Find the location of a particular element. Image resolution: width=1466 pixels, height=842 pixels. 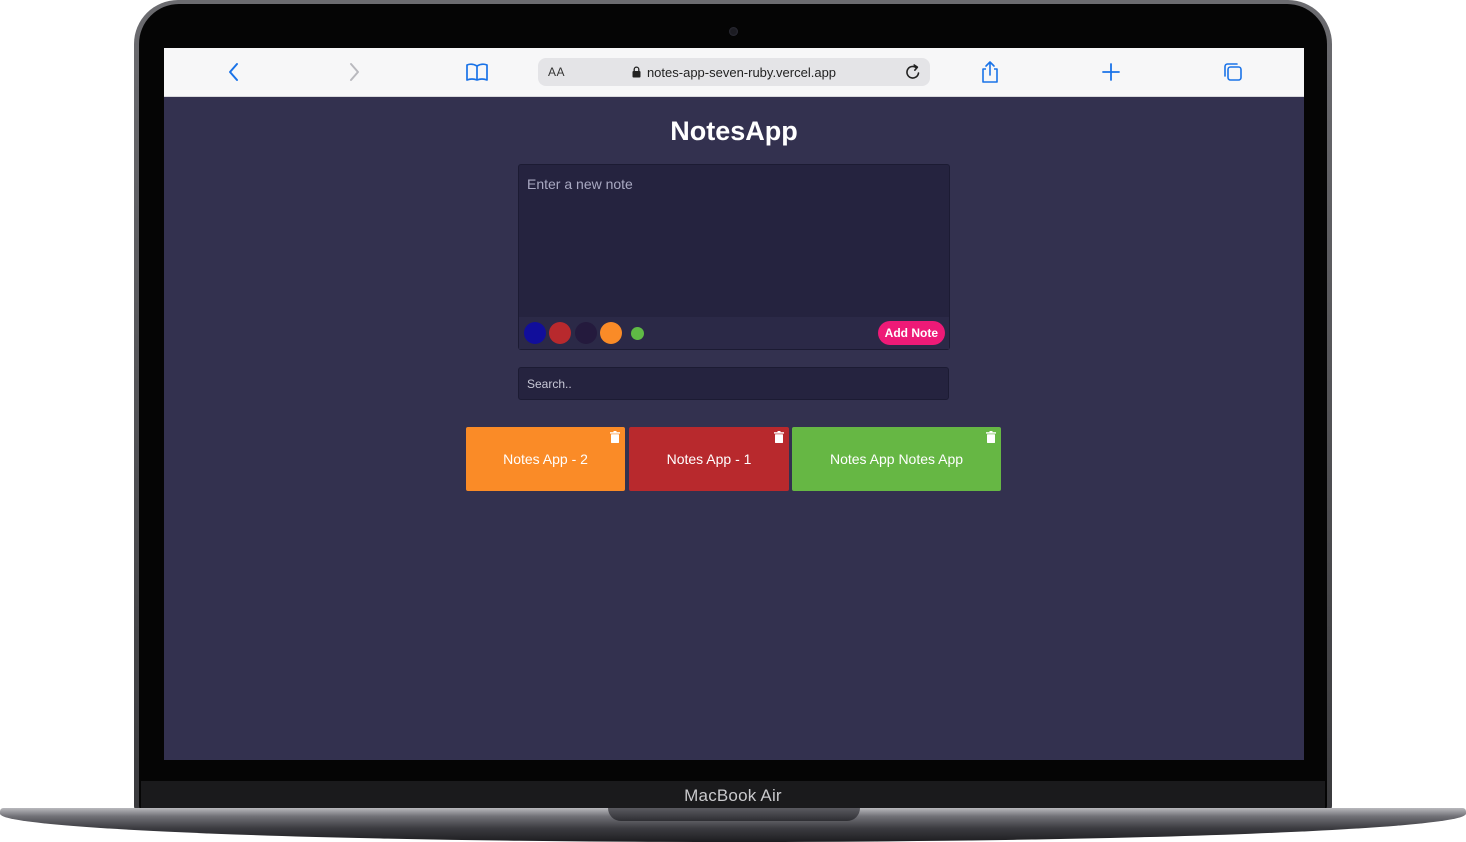

camera-icon is located at coordinates (733, 31).